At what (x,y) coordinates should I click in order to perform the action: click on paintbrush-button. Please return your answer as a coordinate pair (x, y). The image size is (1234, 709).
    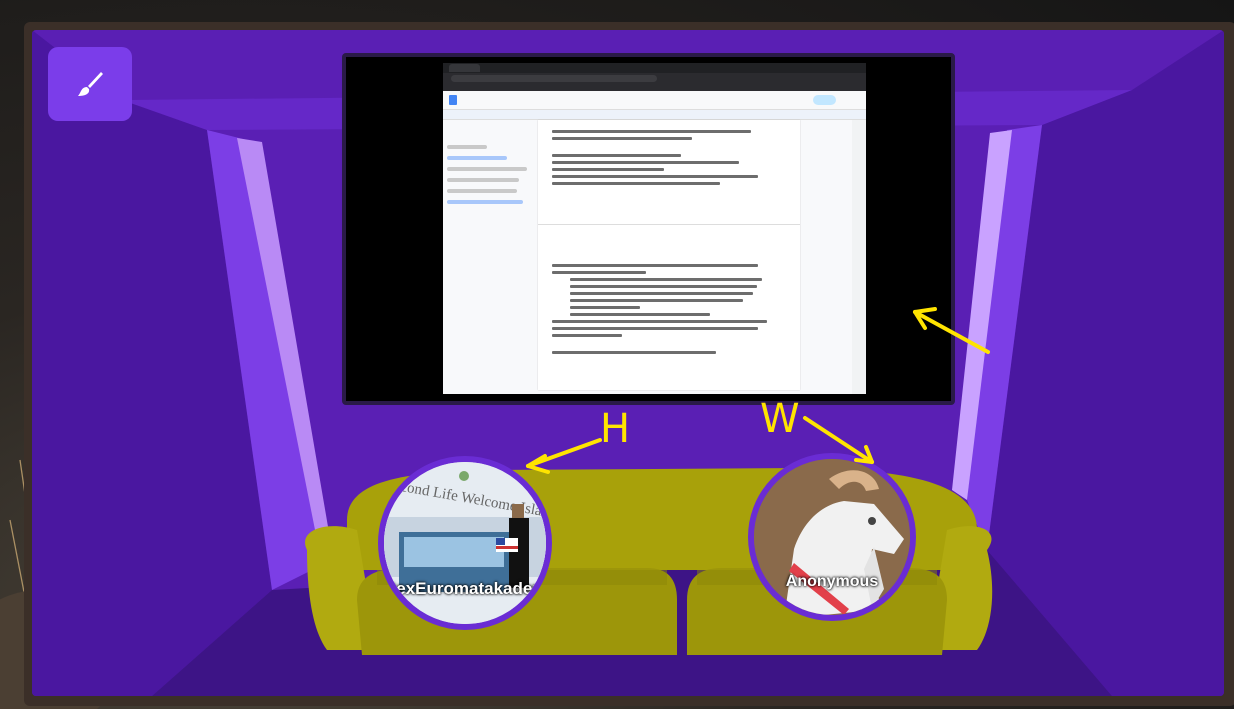
    Looking at the image, I should click on (90, 84).